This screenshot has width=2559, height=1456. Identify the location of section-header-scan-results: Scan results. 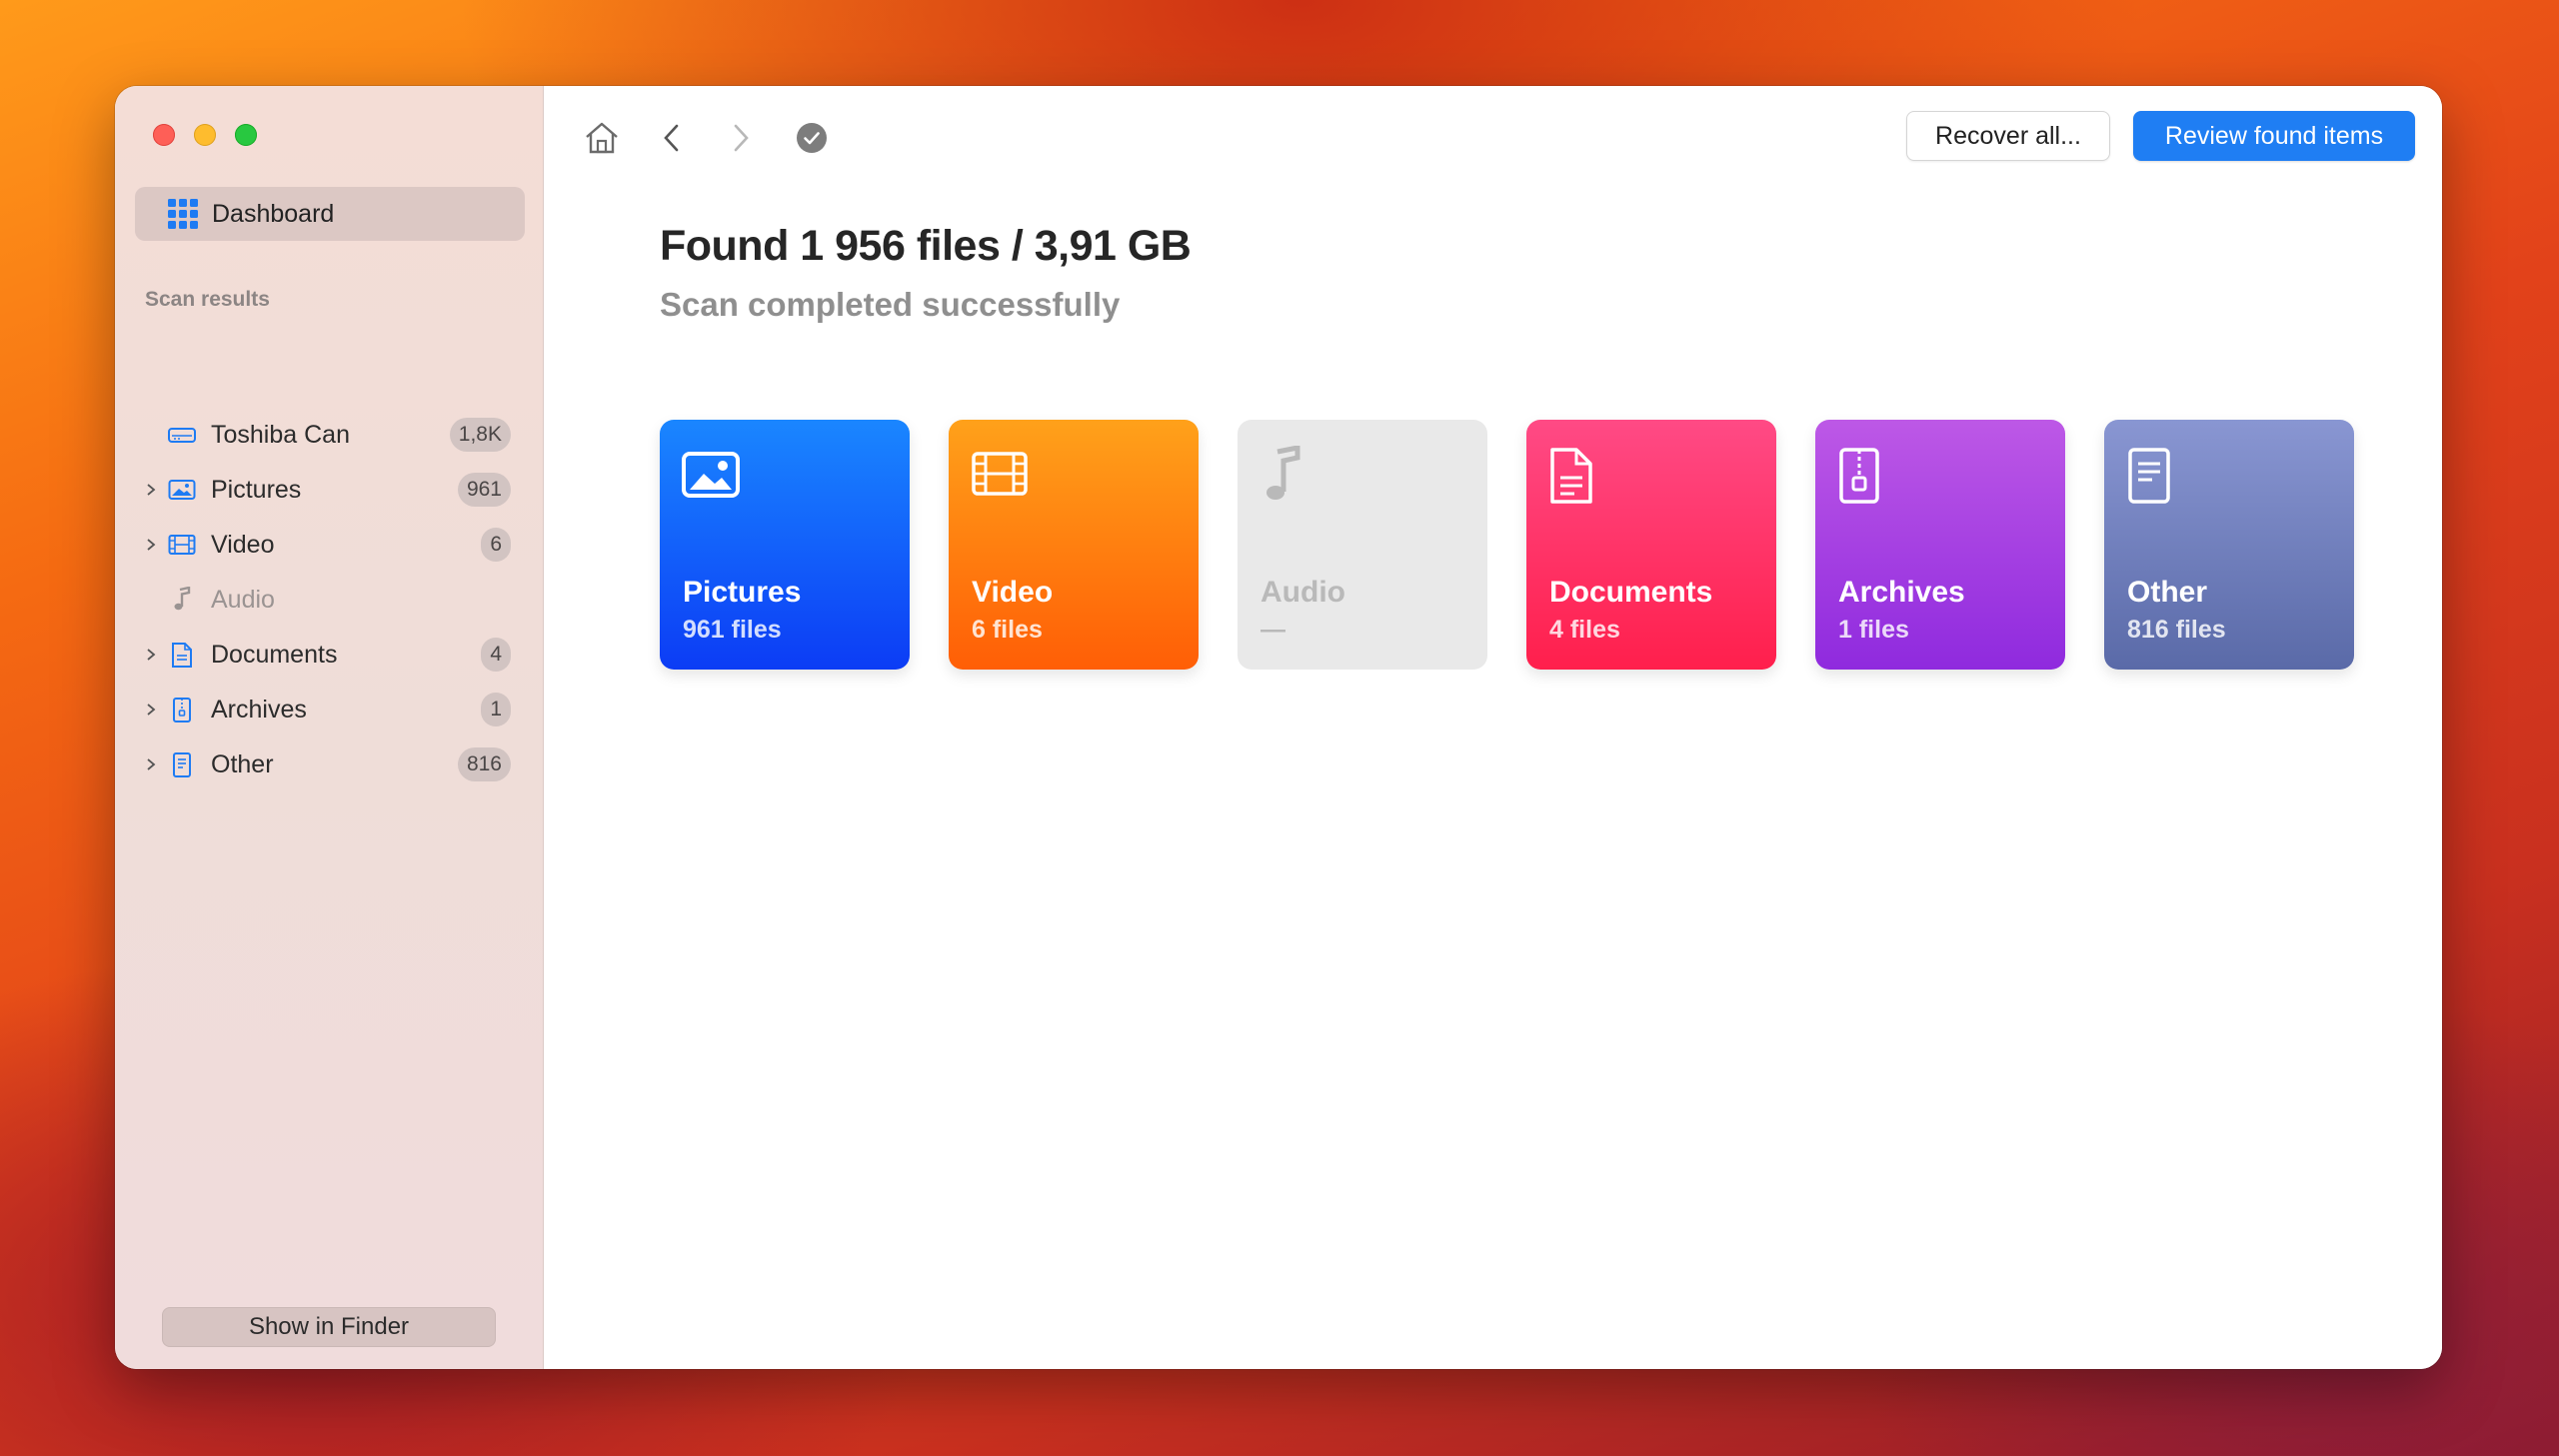
(207, 300).